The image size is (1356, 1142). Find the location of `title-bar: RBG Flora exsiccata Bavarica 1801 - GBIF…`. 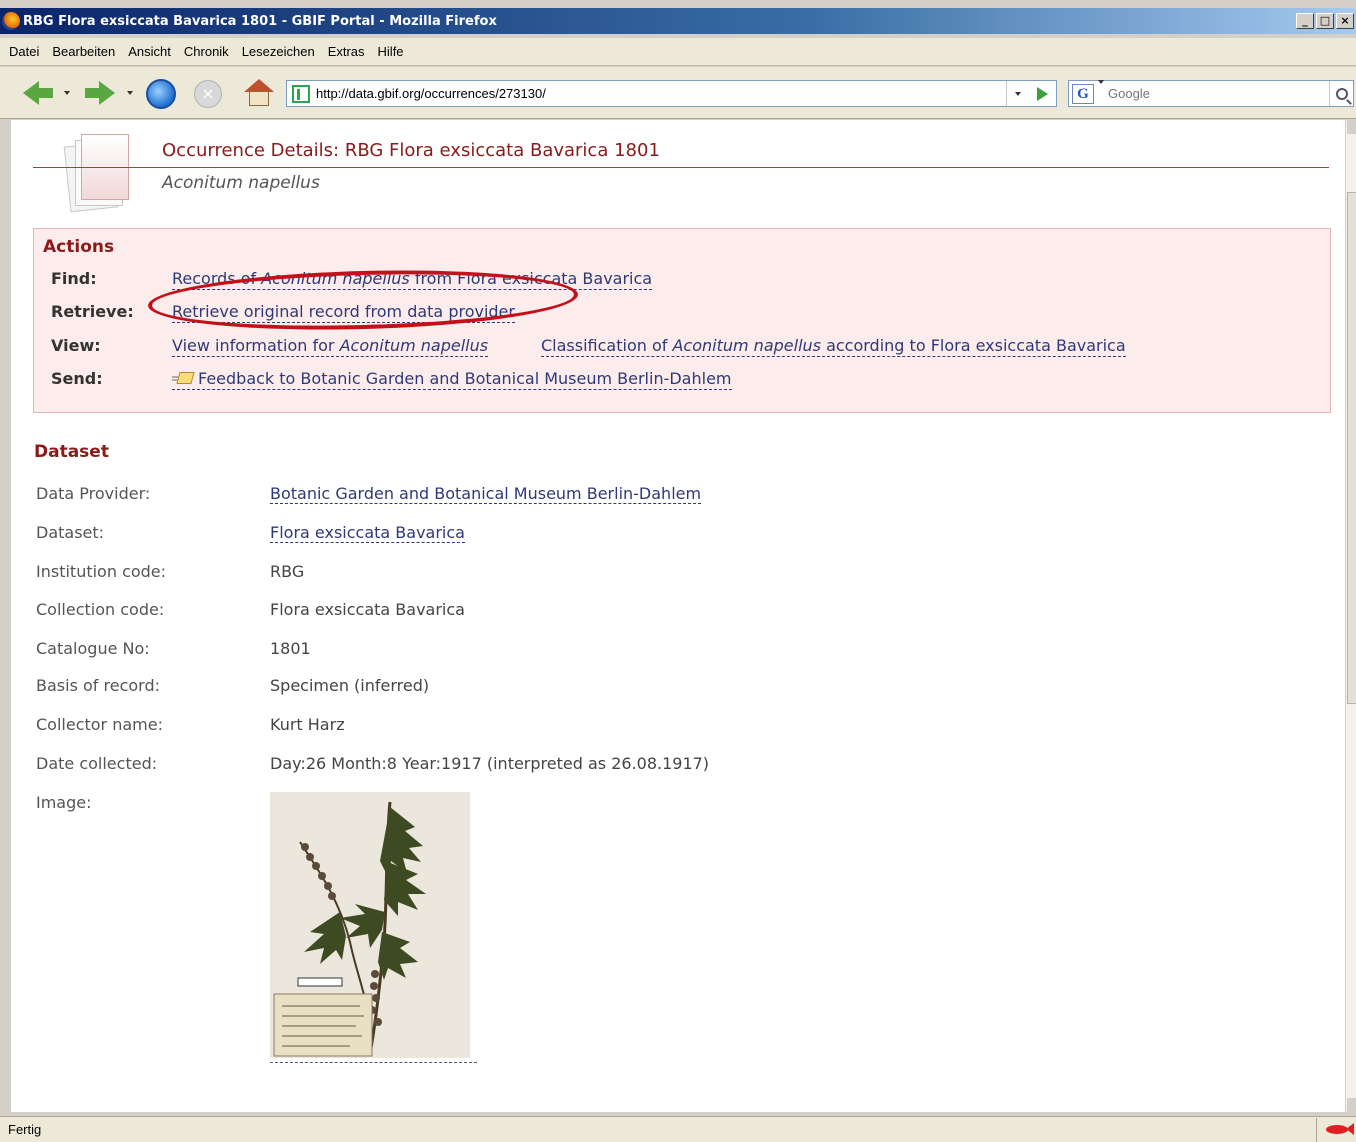

title-bar: RBG Flora exsiccata Bavarica 1801 - GBIF… is located at coordinates (678, 21).